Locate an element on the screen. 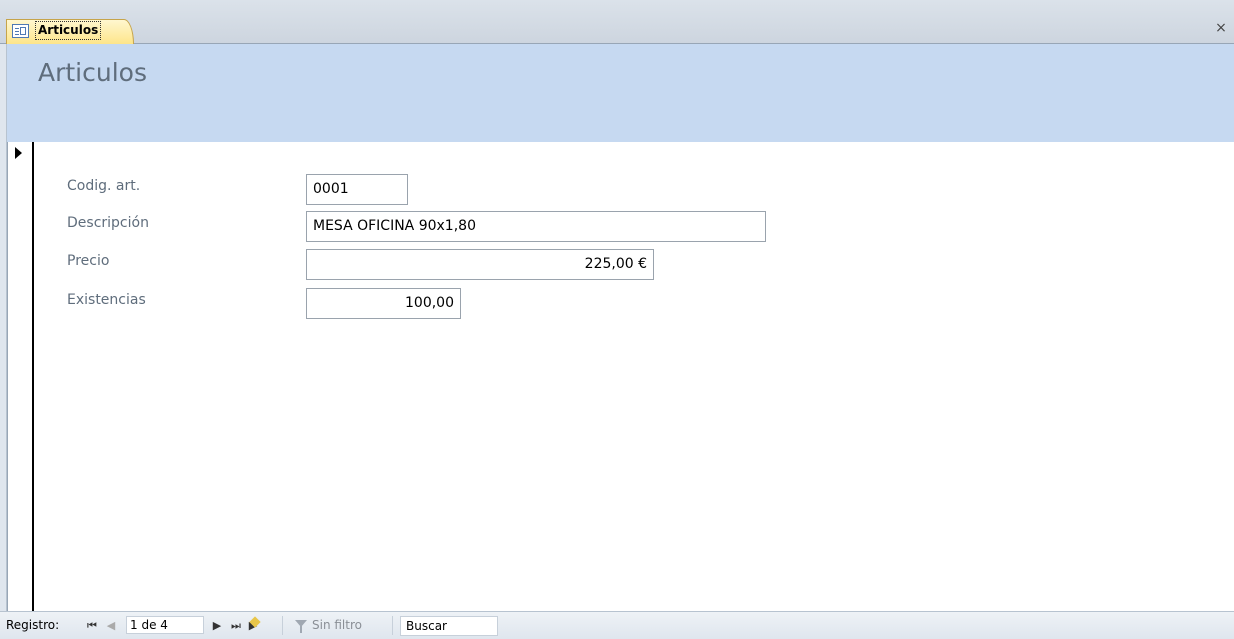 This screenshot has height=639, width=1234. descripcion-label: Descripción is located at coordinates (108, 223).